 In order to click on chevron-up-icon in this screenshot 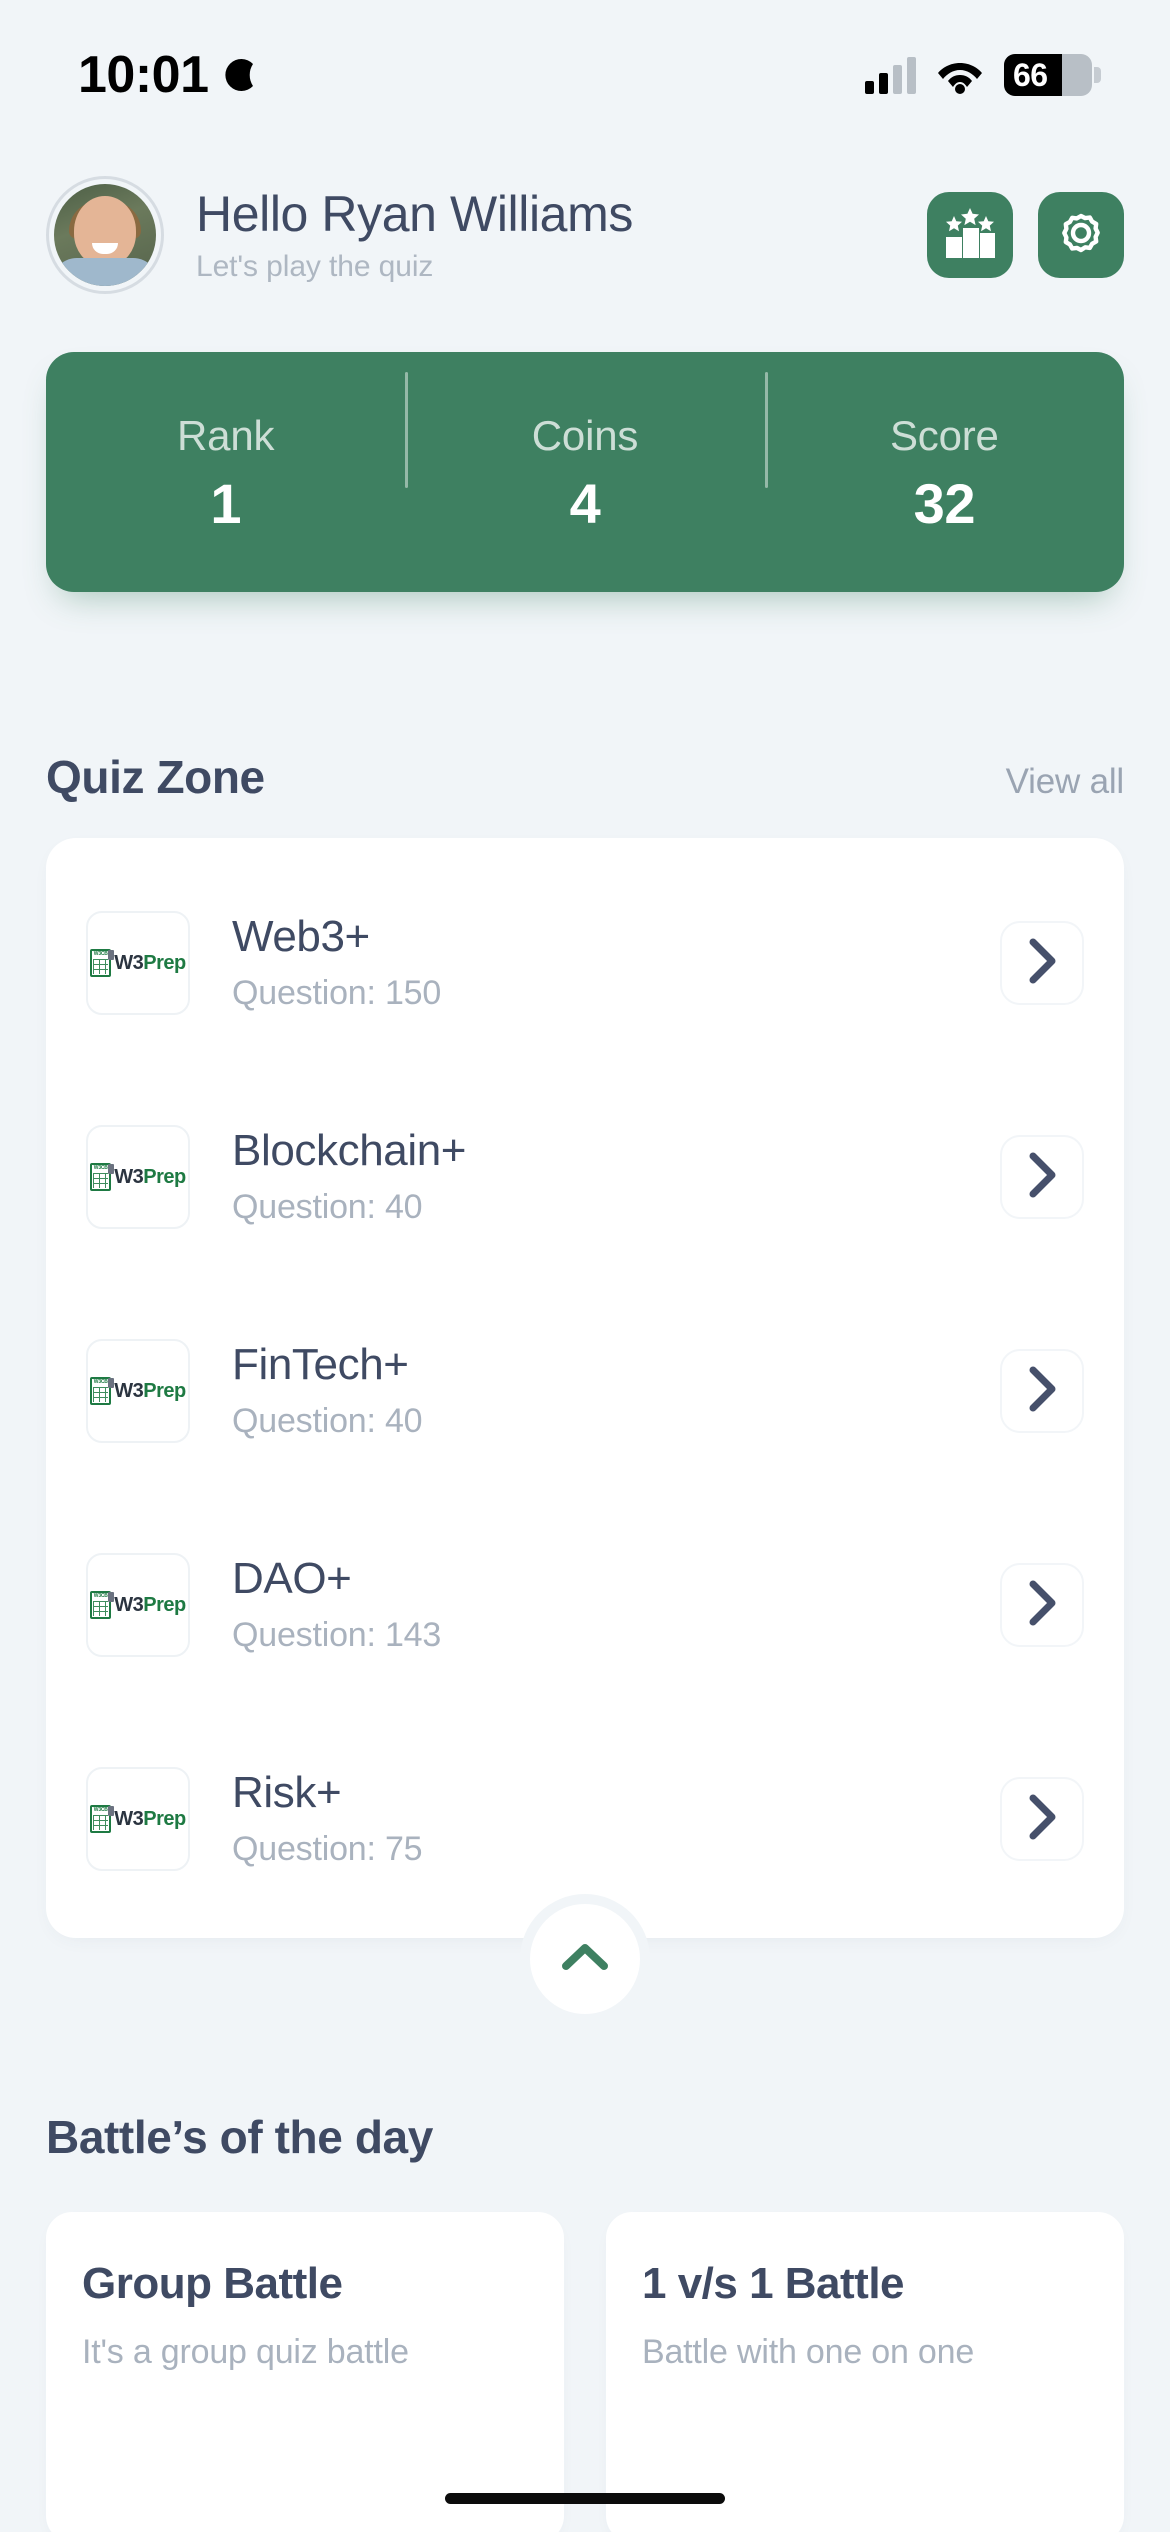, I will do `click(585, 1959)`.